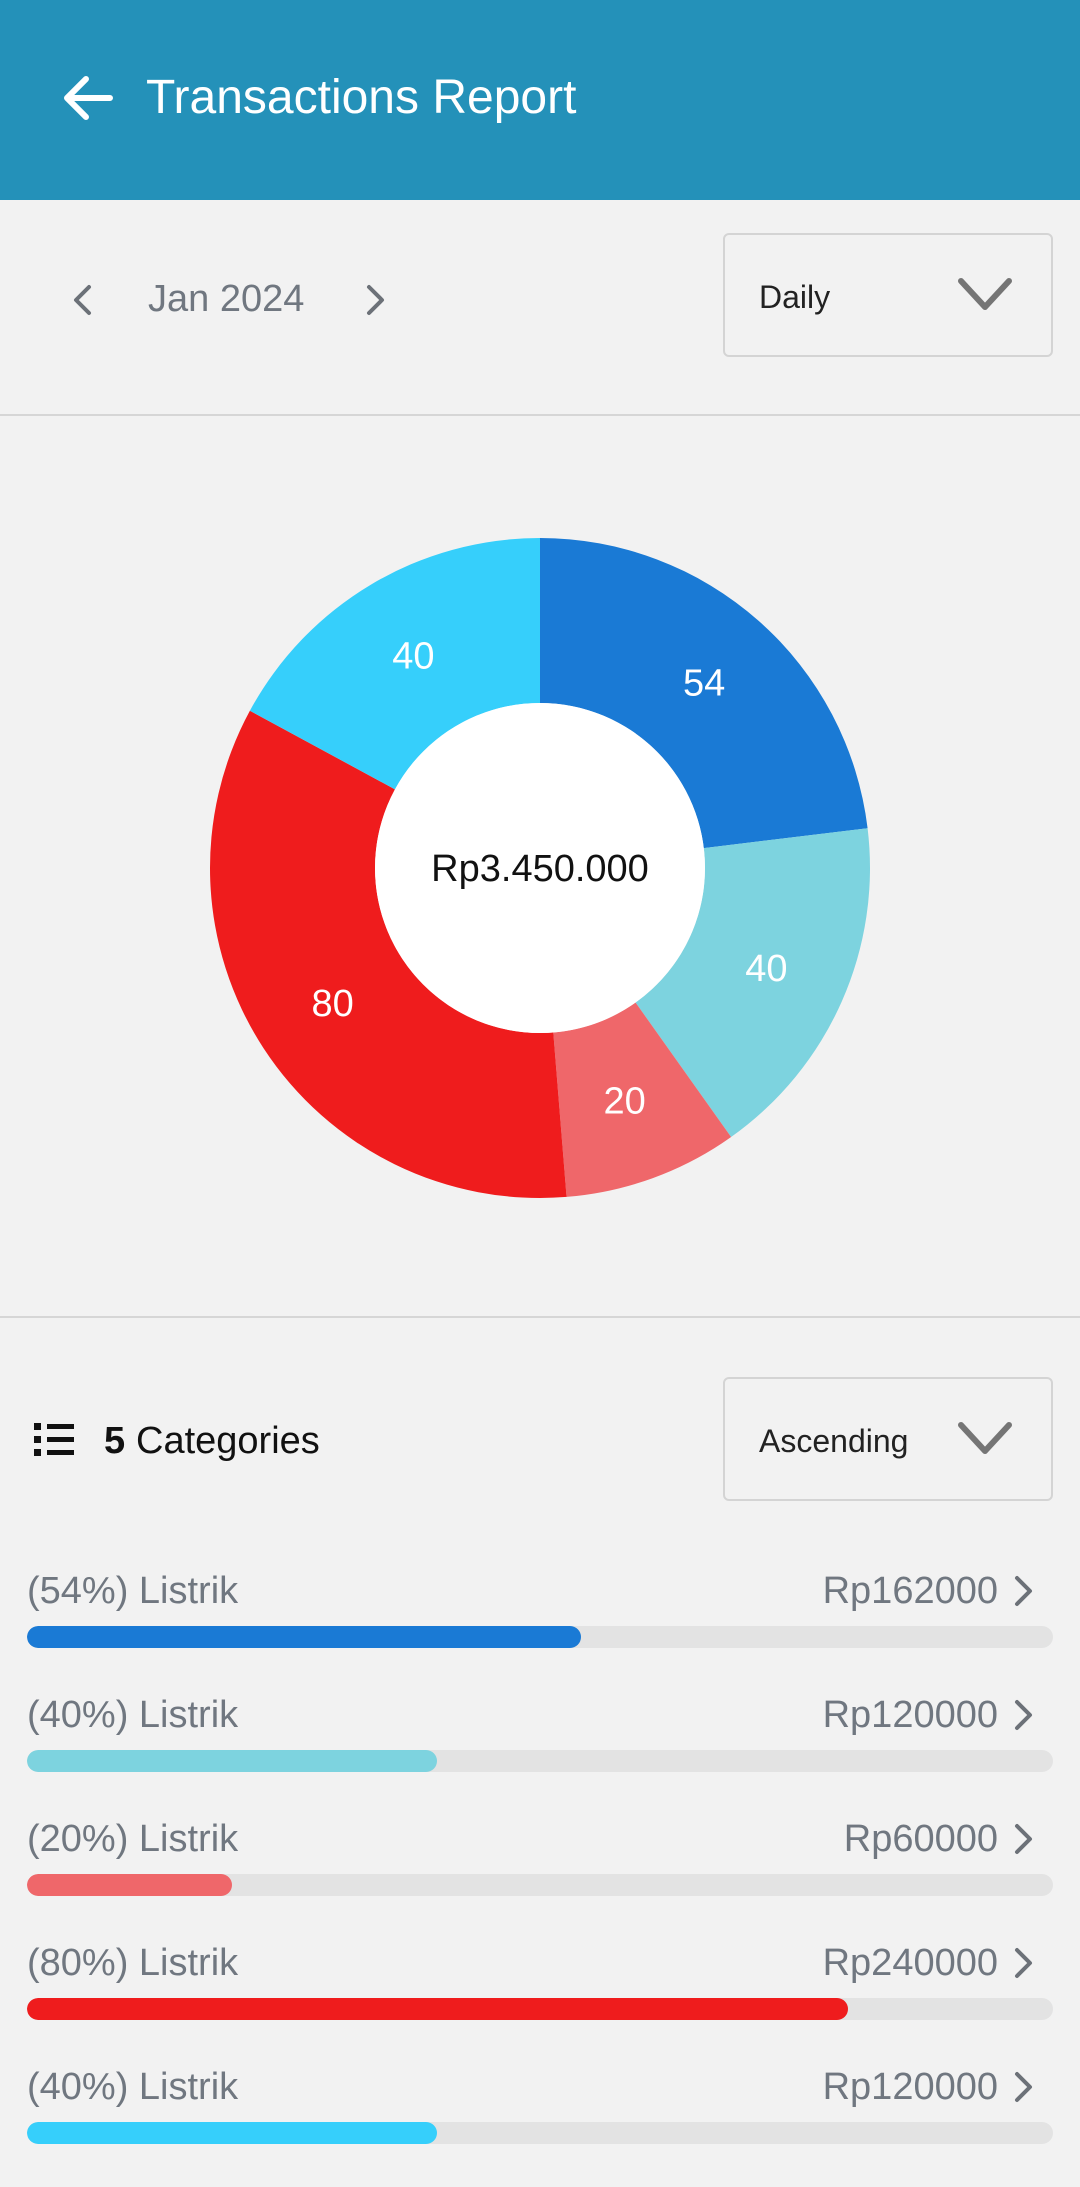 The image size is (1080, 2187). I want to click on chevron-left-icon, so click(82, 300).